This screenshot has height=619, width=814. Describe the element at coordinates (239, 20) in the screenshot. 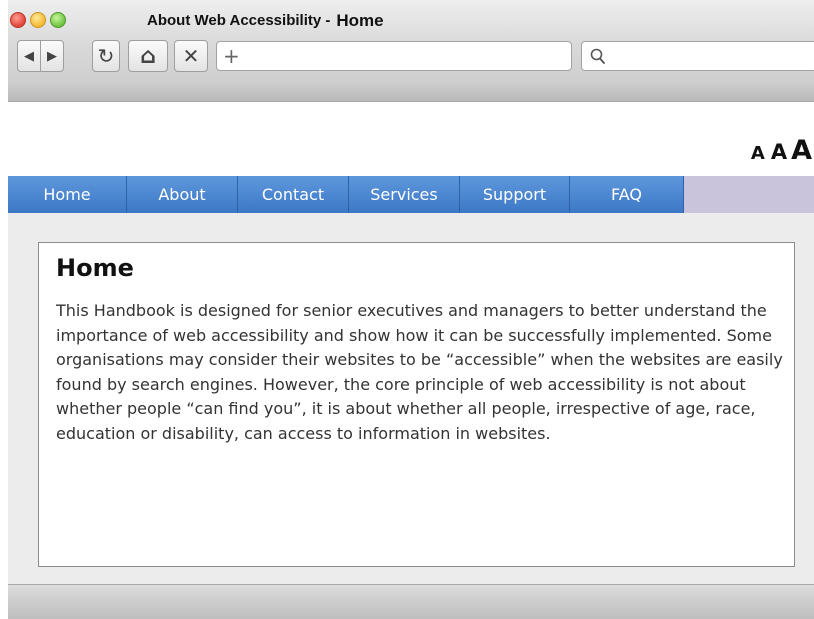

I see `window-title-text: About Web Accessibility -` at that location.